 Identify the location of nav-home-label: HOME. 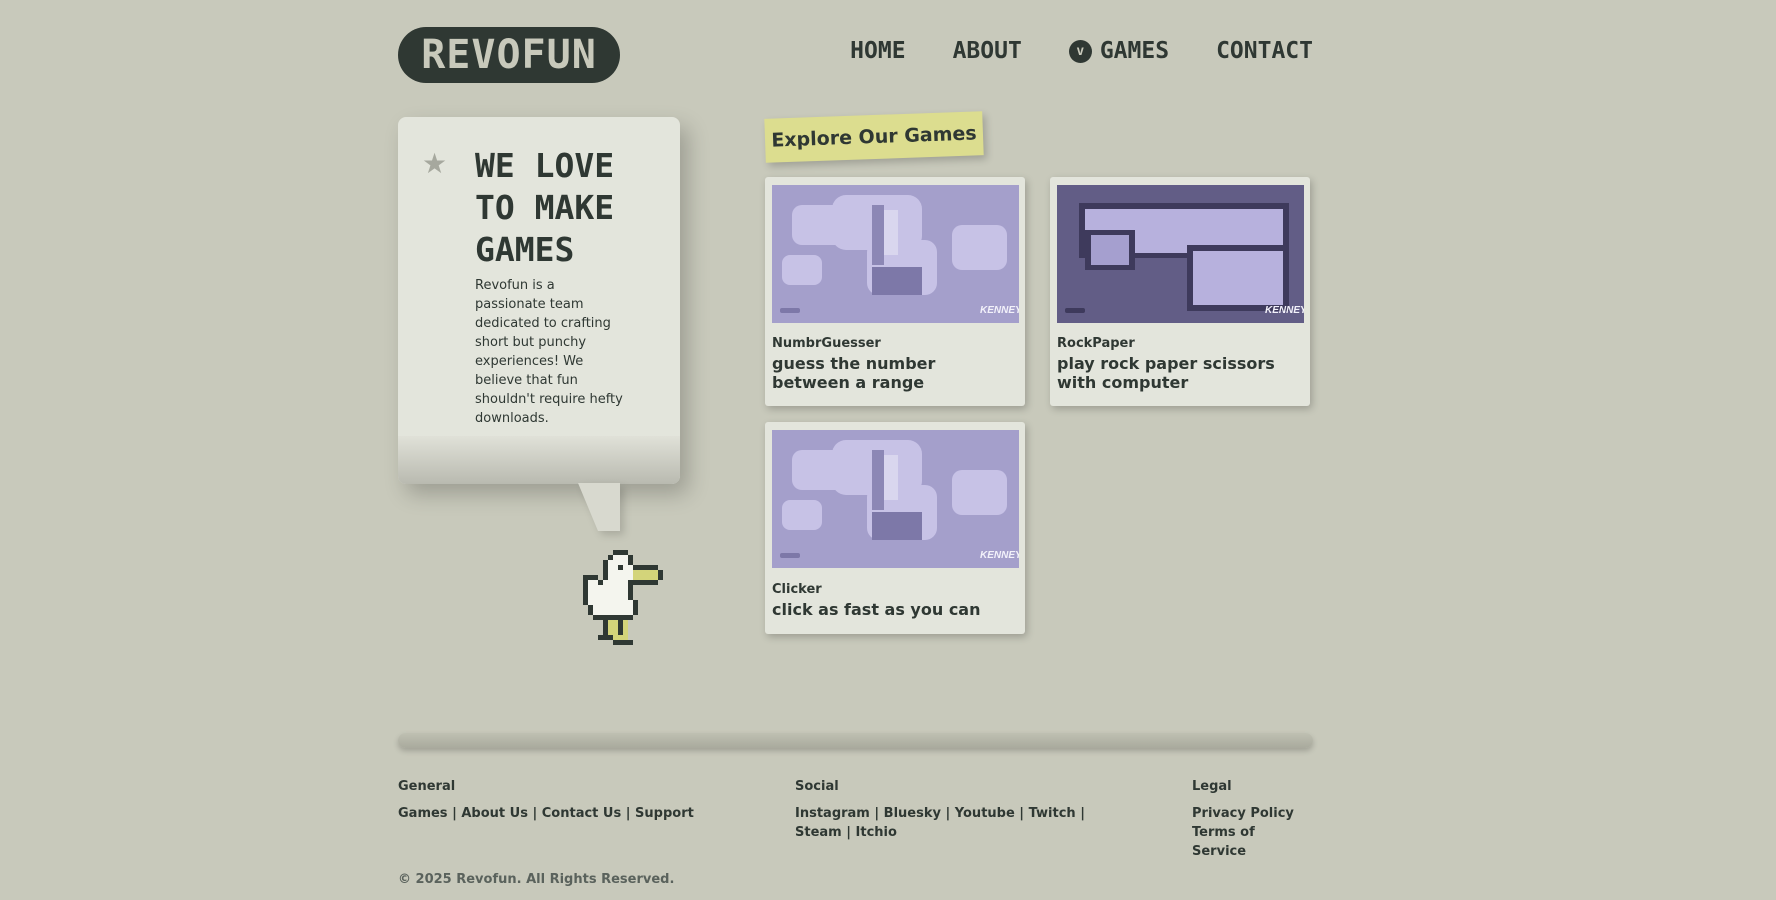
(878, 51).